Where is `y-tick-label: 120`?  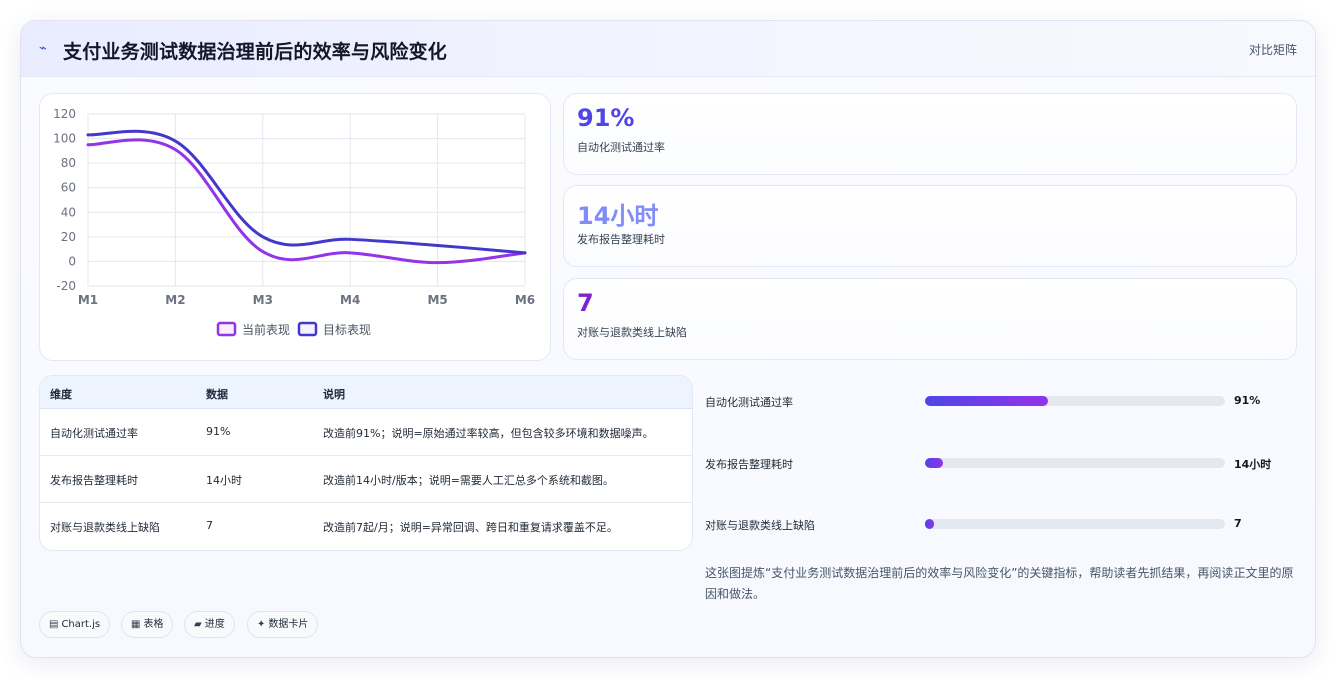
y-tick-label: 120 is located at coordinates (64, 114).